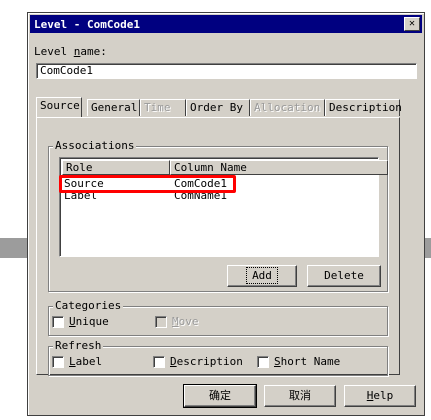  I want to click on column-header-column-name: Column Name, so click(279, 167).